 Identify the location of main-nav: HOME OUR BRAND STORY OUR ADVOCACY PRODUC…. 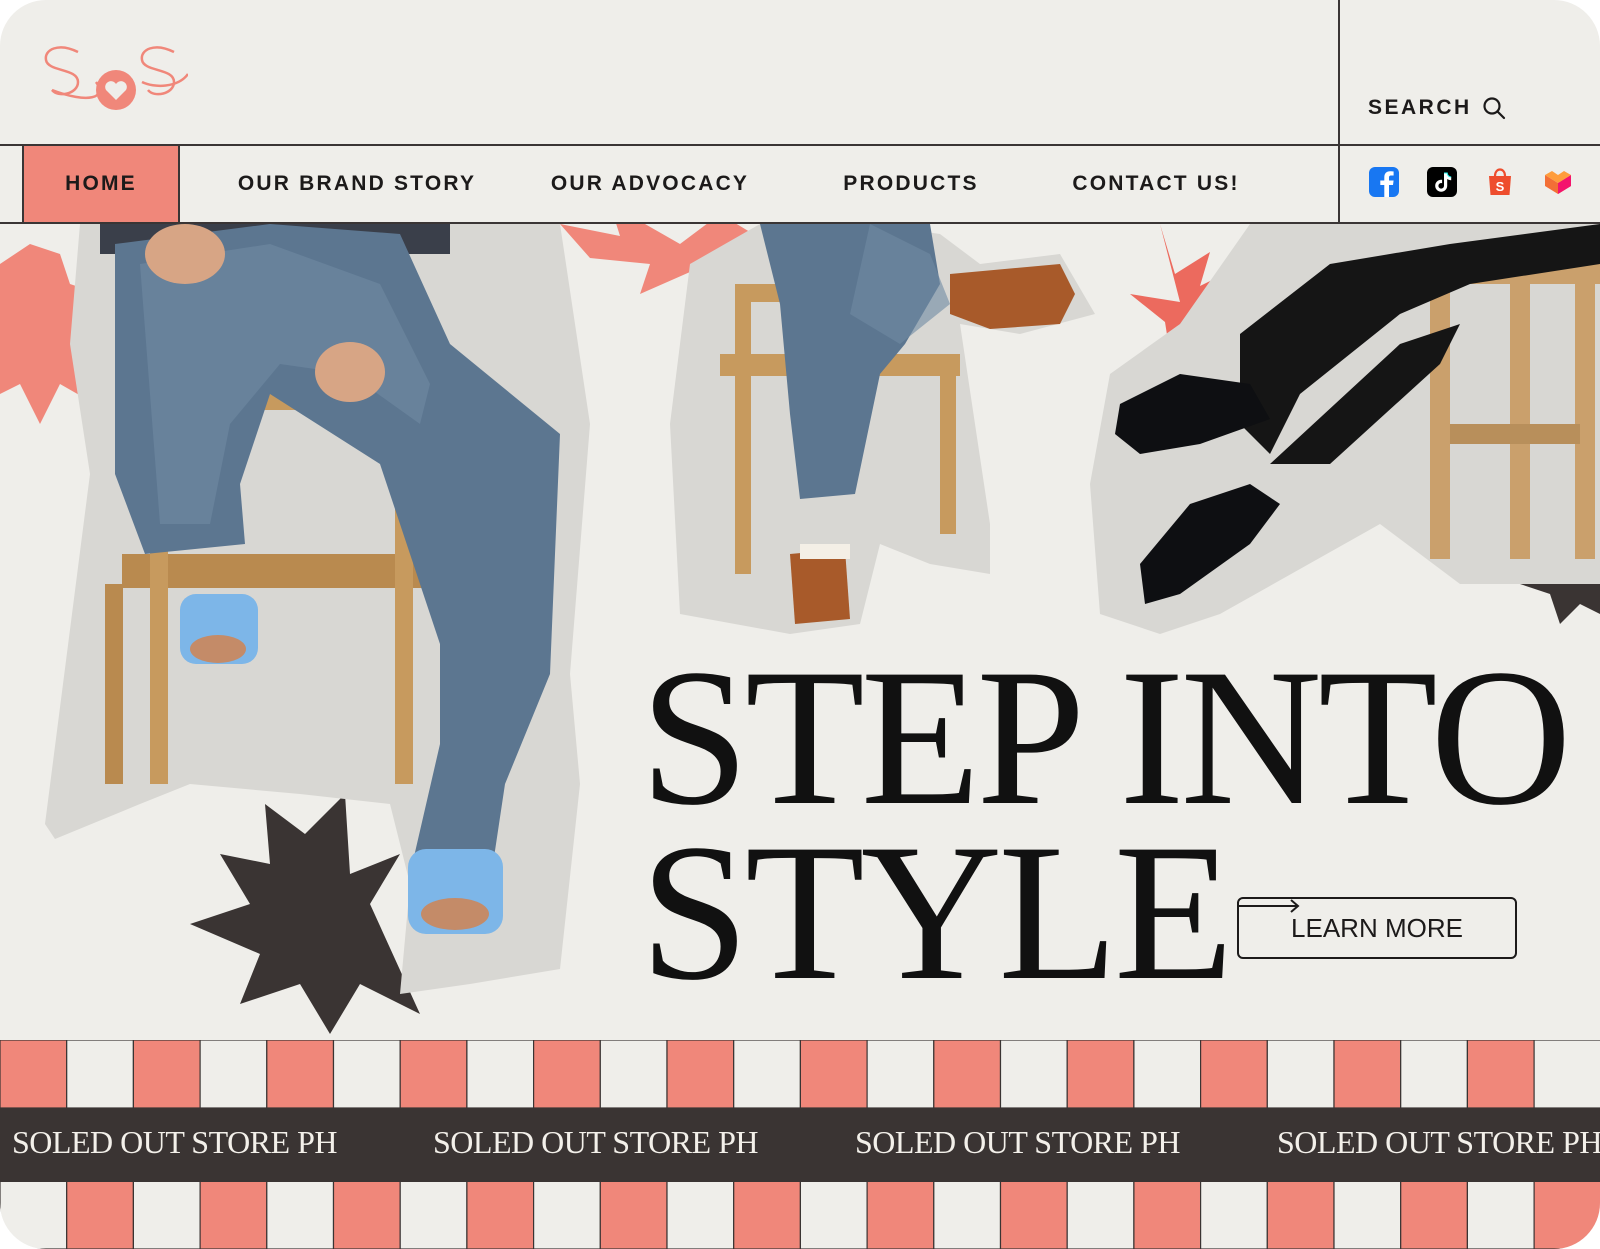
(639, 184).